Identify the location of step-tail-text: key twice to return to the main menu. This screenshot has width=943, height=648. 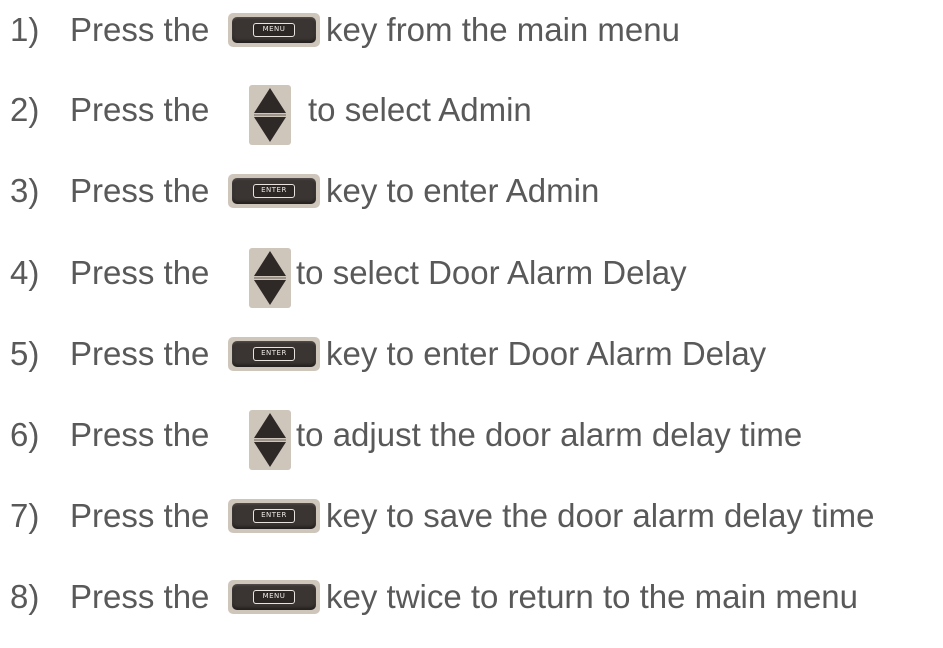
(592, 596).